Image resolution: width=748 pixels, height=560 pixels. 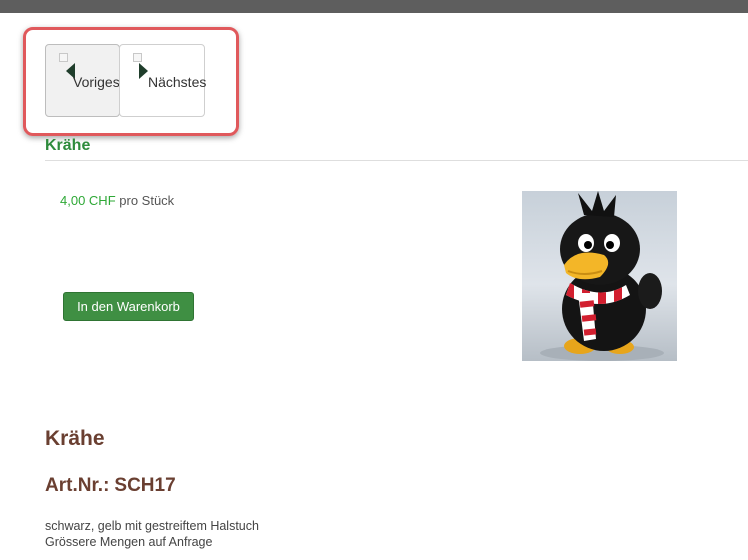 What do you see at coordinates (113, 486) in the screenshot?
I see `article-number: Art.Nr.: SCH17` at bounding box center [113, 486].